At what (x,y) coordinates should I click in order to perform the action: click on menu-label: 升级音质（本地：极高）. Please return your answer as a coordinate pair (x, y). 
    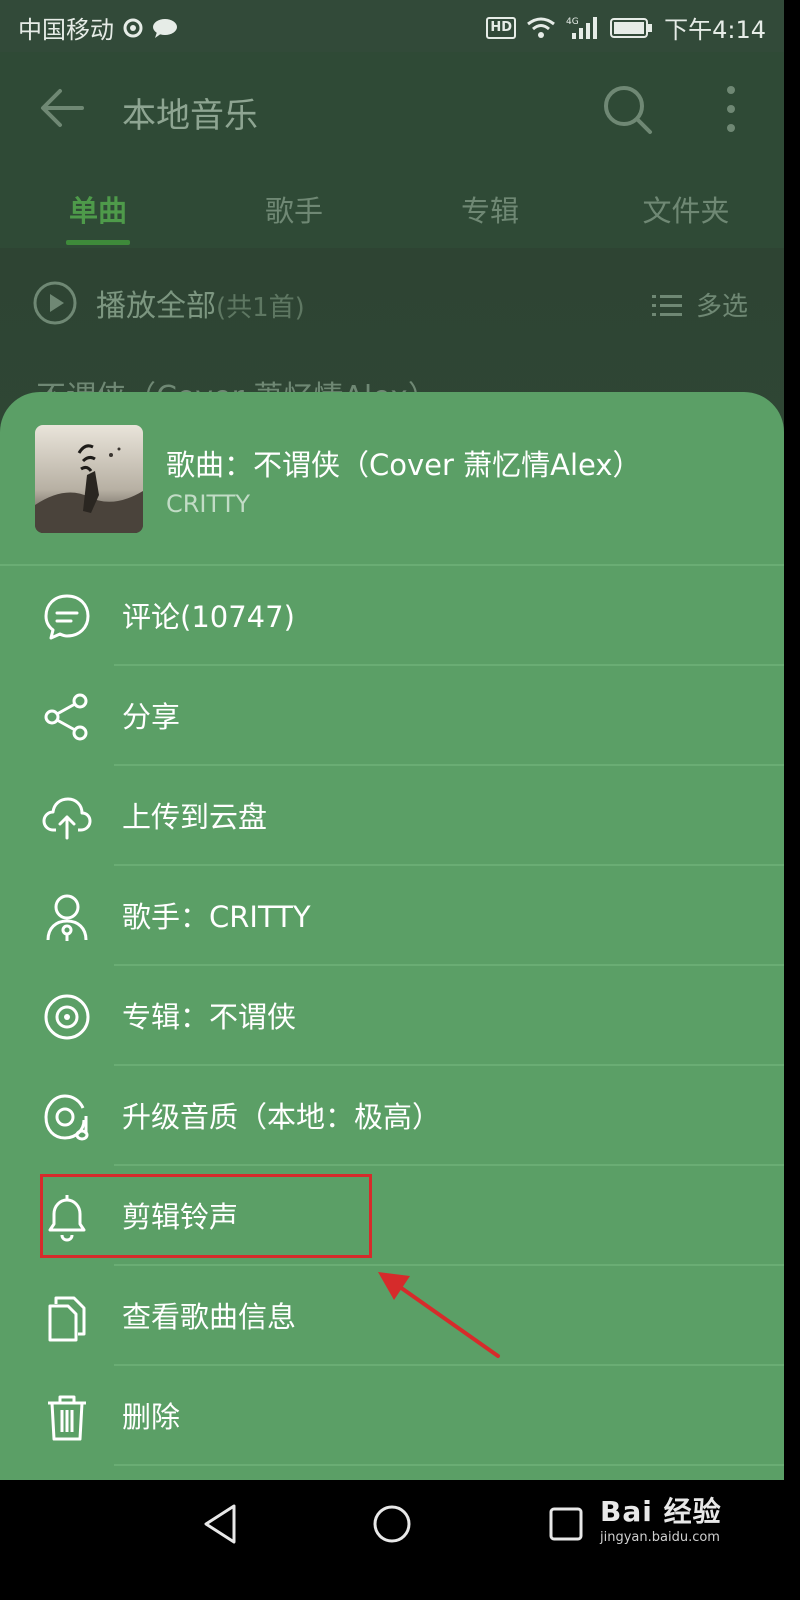
    Looking at the image, I should click on (282, 1117).